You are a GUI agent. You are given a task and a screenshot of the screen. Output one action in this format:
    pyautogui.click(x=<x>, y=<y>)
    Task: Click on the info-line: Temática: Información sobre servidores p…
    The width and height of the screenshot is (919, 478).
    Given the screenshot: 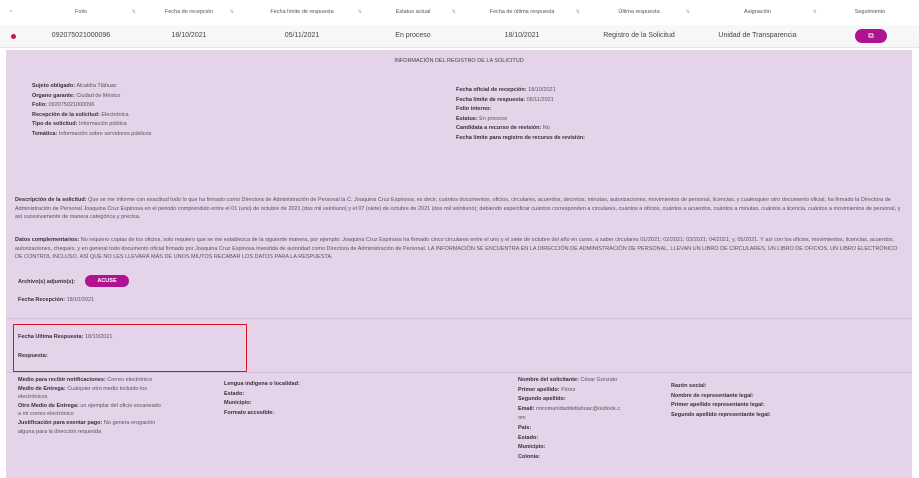 What is the action you would take?
    pyautogui.click(x=91, y=135)
    